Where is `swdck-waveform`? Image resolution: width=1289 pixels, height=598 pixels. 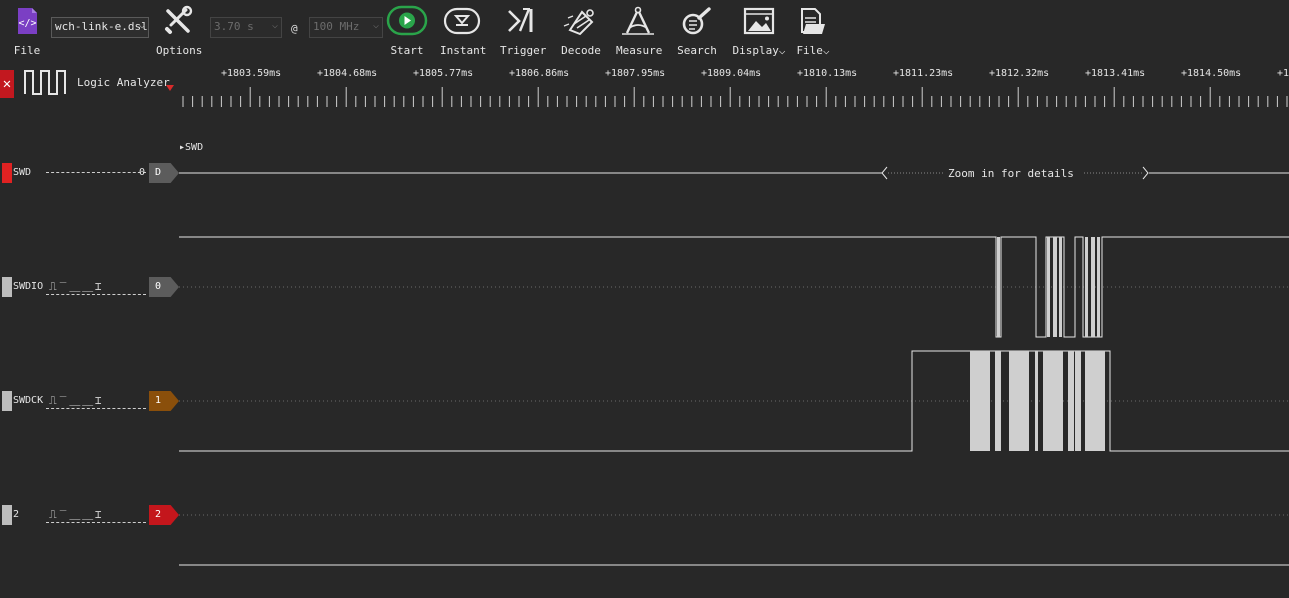 swdck-waveform is located at coordinates (734, 401).